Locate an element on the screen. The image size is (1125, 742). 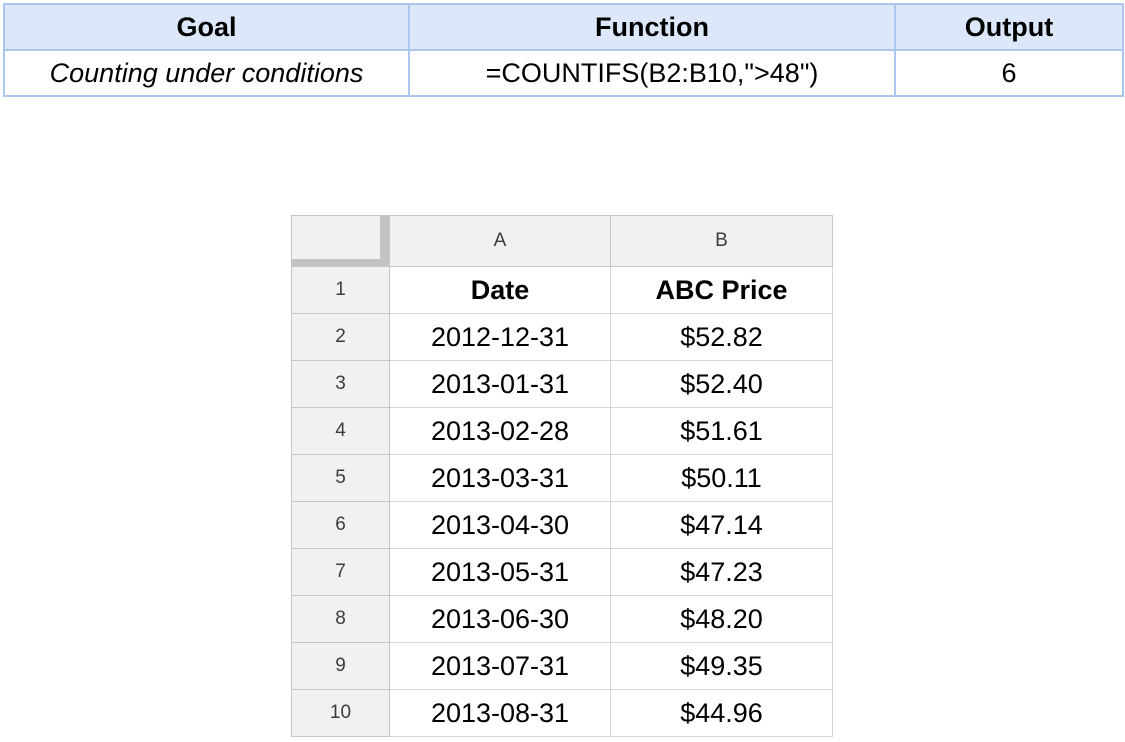
table-row: 2 2012-12-31 $52.82 is located at coordinates (562, 337).